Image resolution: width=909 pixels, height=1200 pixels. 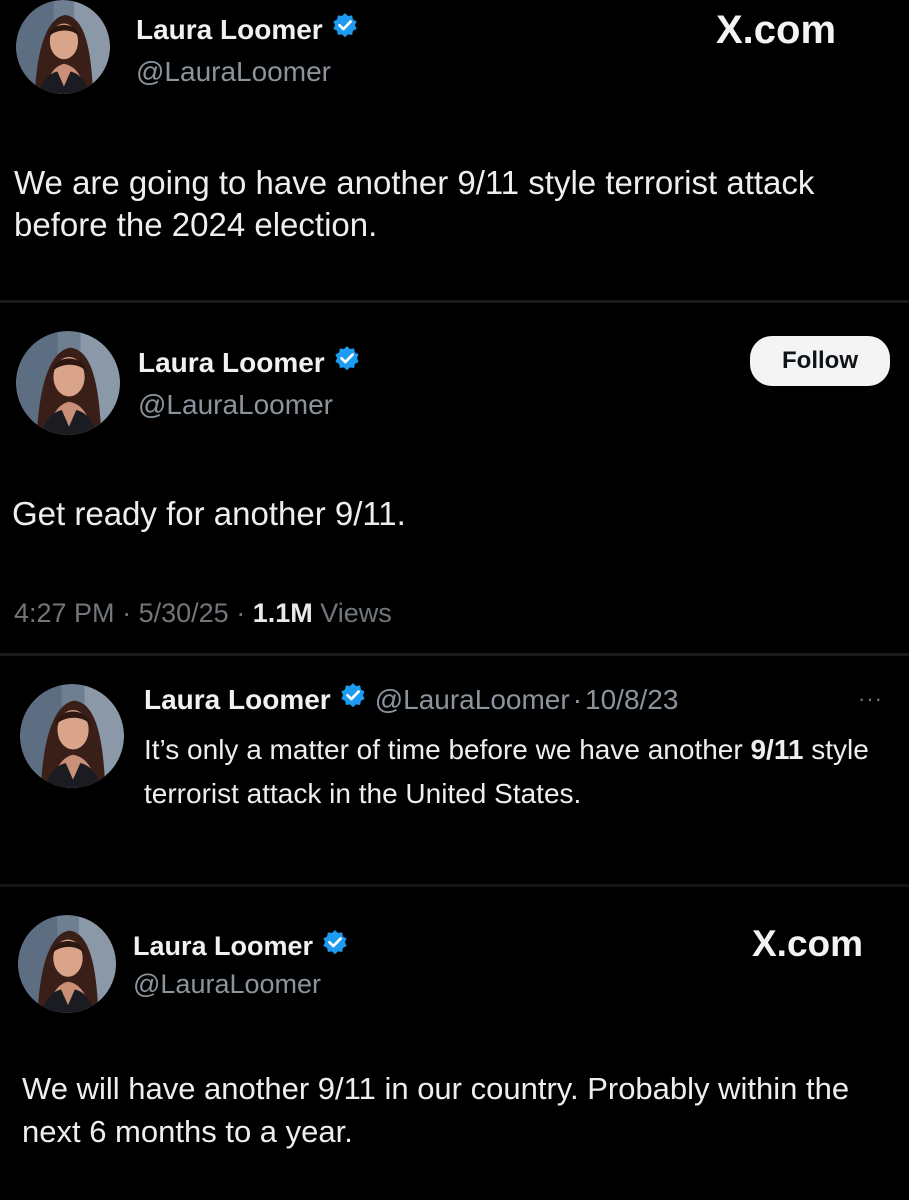 I want to click on tweet-date: 10/8/23, so click(x=631, y=700).